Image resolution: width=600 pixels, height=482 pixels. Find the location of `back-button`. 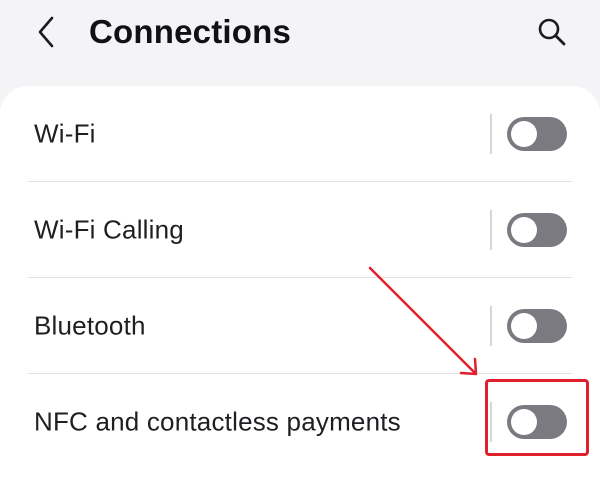

back-button is located at coordinates (46, 32).